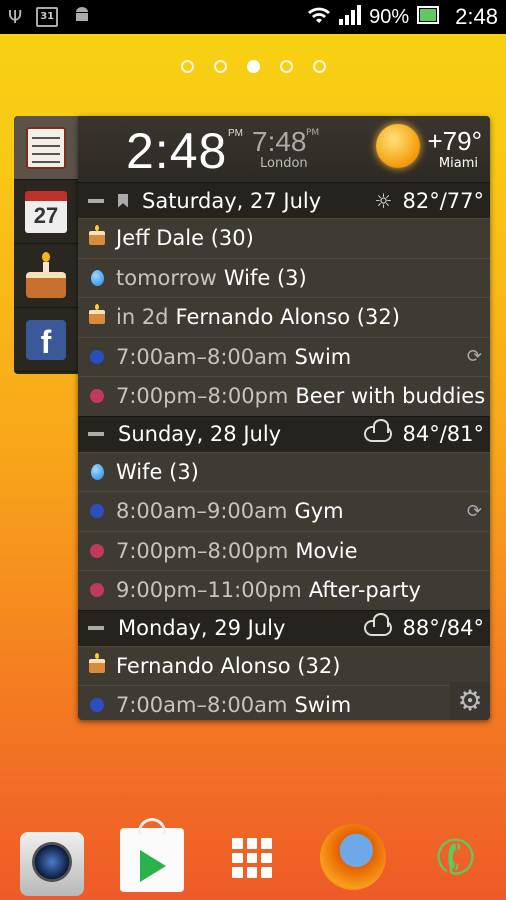 This screenshot has width=506, height=900. Describe the element at coordinates (390, 396) in the screenshot. I see `event-title: Beer with buddies` at that location.